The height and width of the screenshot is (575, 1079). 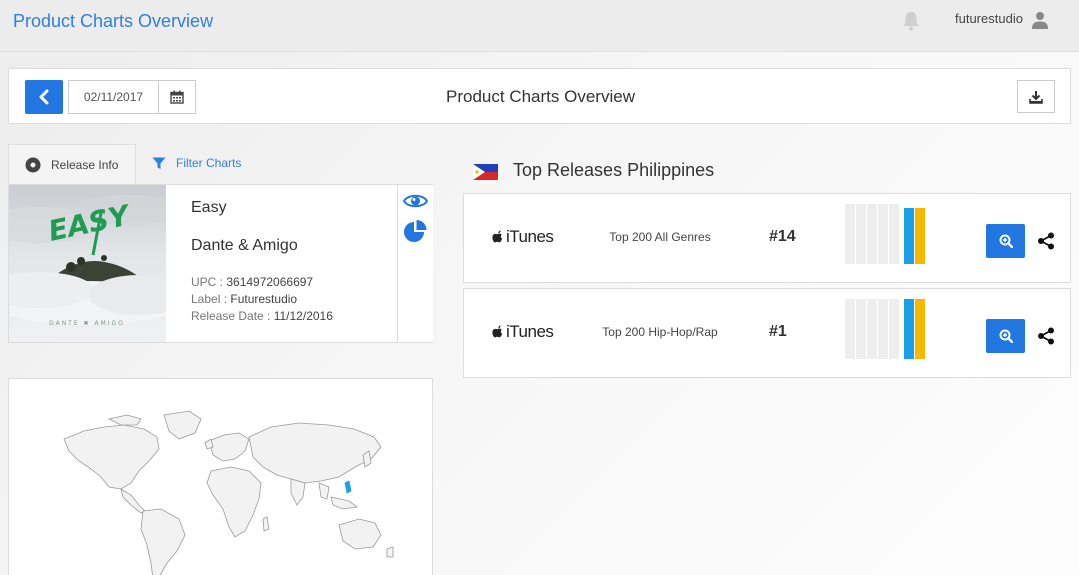 What do you see at coordinates (660, 332) in the screenshot?
I see `chart-name: Top 200 Hip-Hop/Rap` at bounding box center [660, 332].